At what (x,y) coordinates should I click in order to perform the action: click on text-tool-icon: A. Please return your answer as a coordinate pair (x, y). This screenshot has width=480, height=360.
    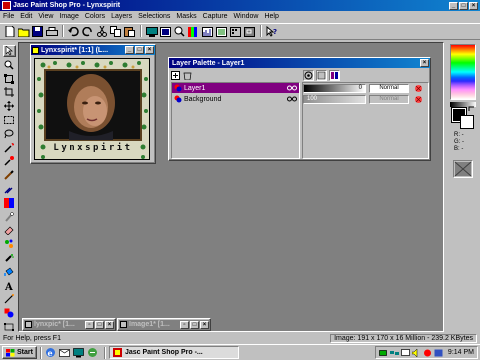
    Looking at the image, I should click on (9, 286).